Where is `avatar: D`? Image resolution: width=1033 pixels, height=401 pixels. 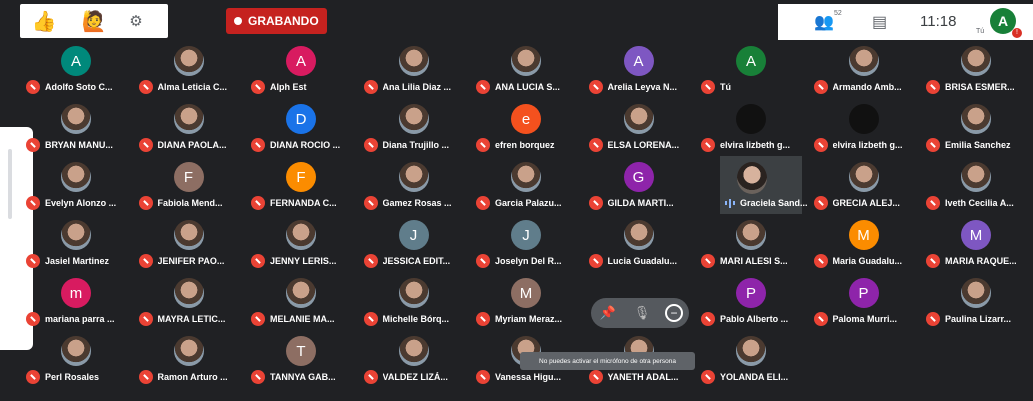 avatar: D is located at coordinates (301, 119).